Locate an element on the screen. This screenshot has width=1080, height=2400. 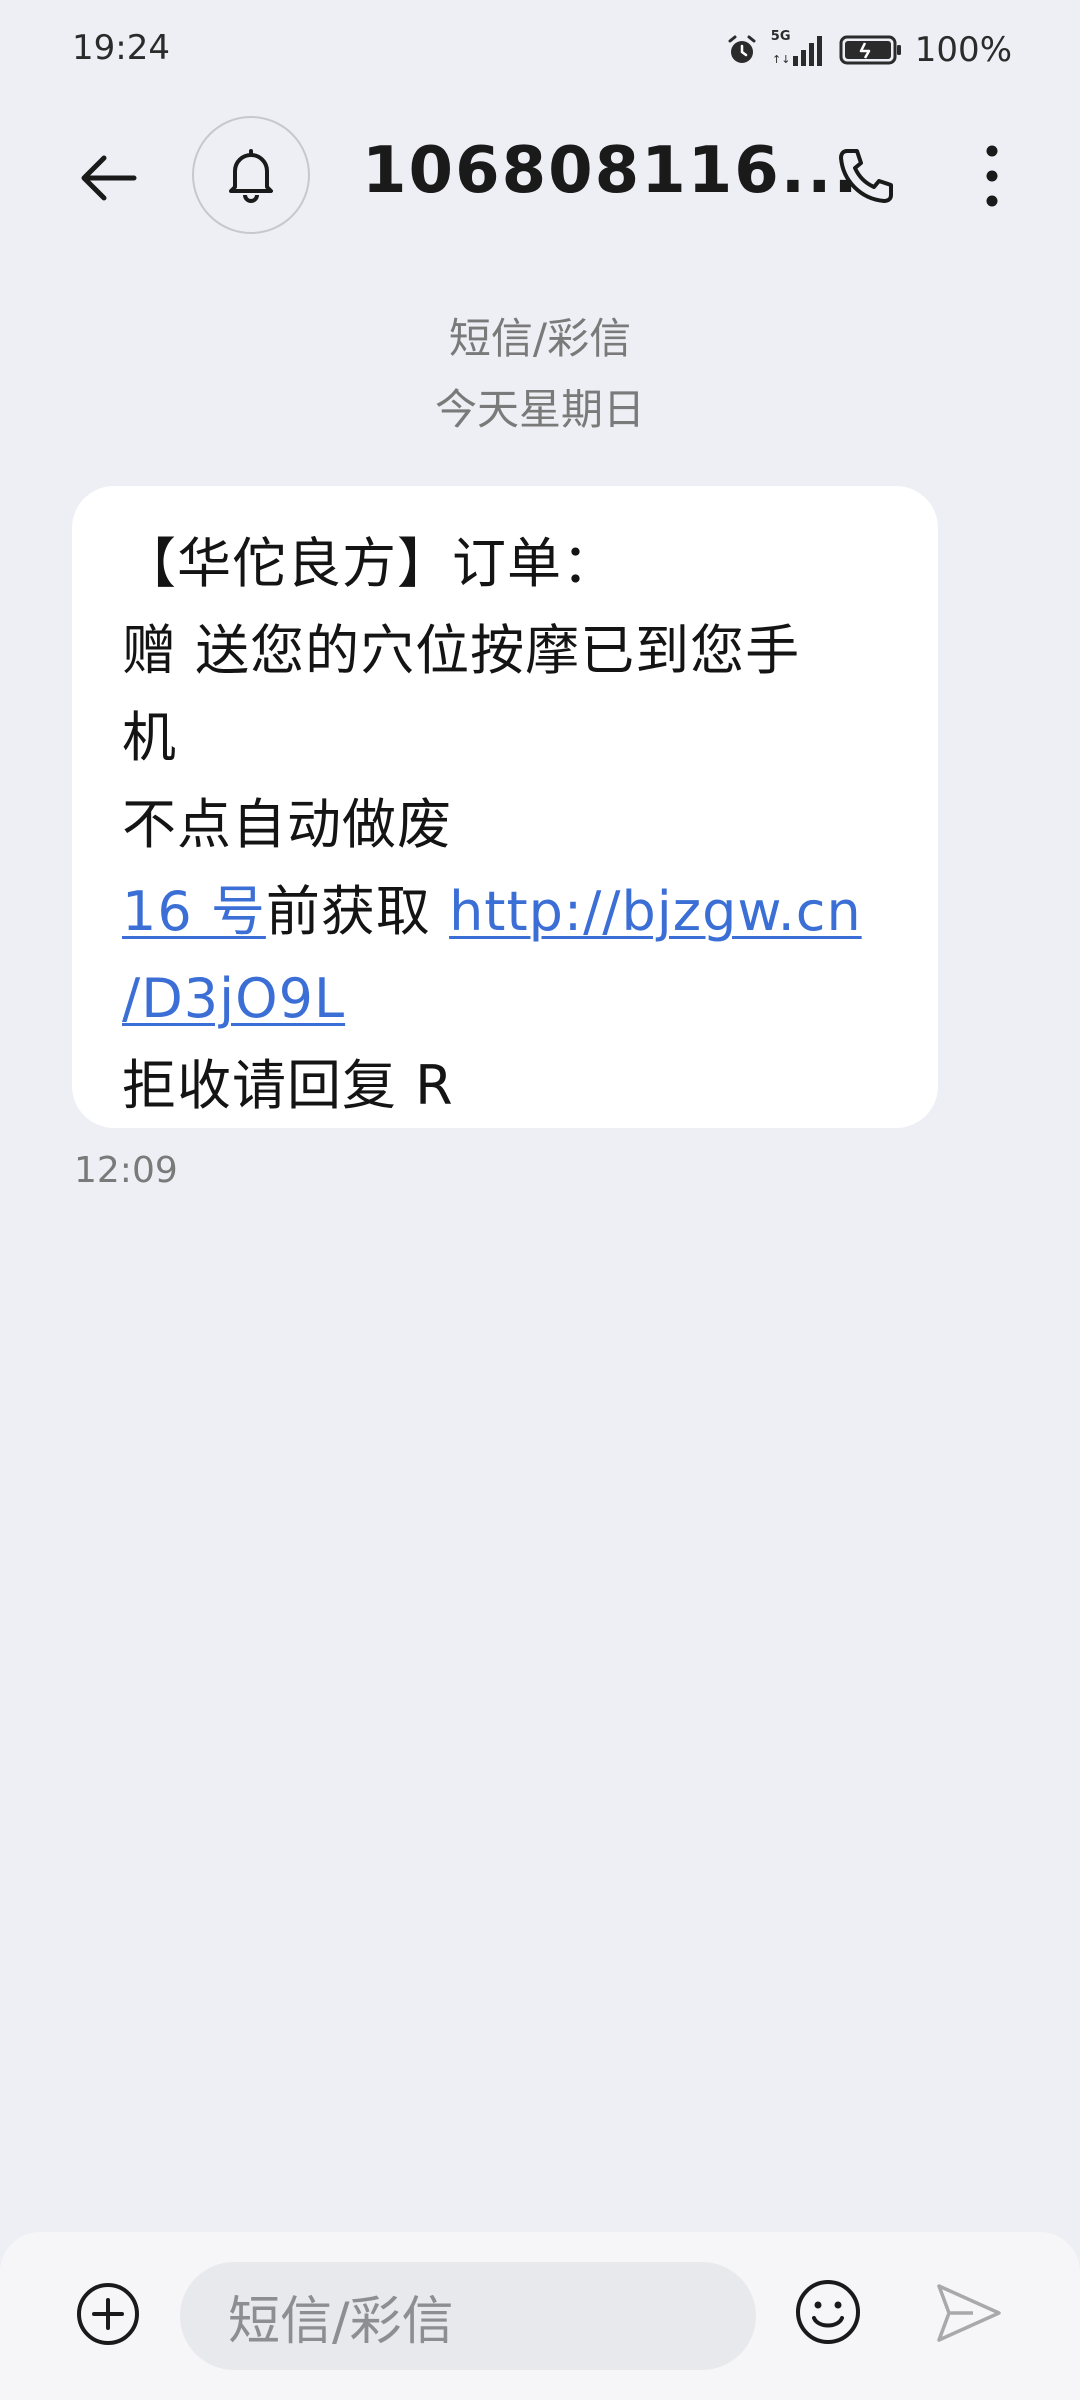
battery-icon is located at coordinates (870, 50).